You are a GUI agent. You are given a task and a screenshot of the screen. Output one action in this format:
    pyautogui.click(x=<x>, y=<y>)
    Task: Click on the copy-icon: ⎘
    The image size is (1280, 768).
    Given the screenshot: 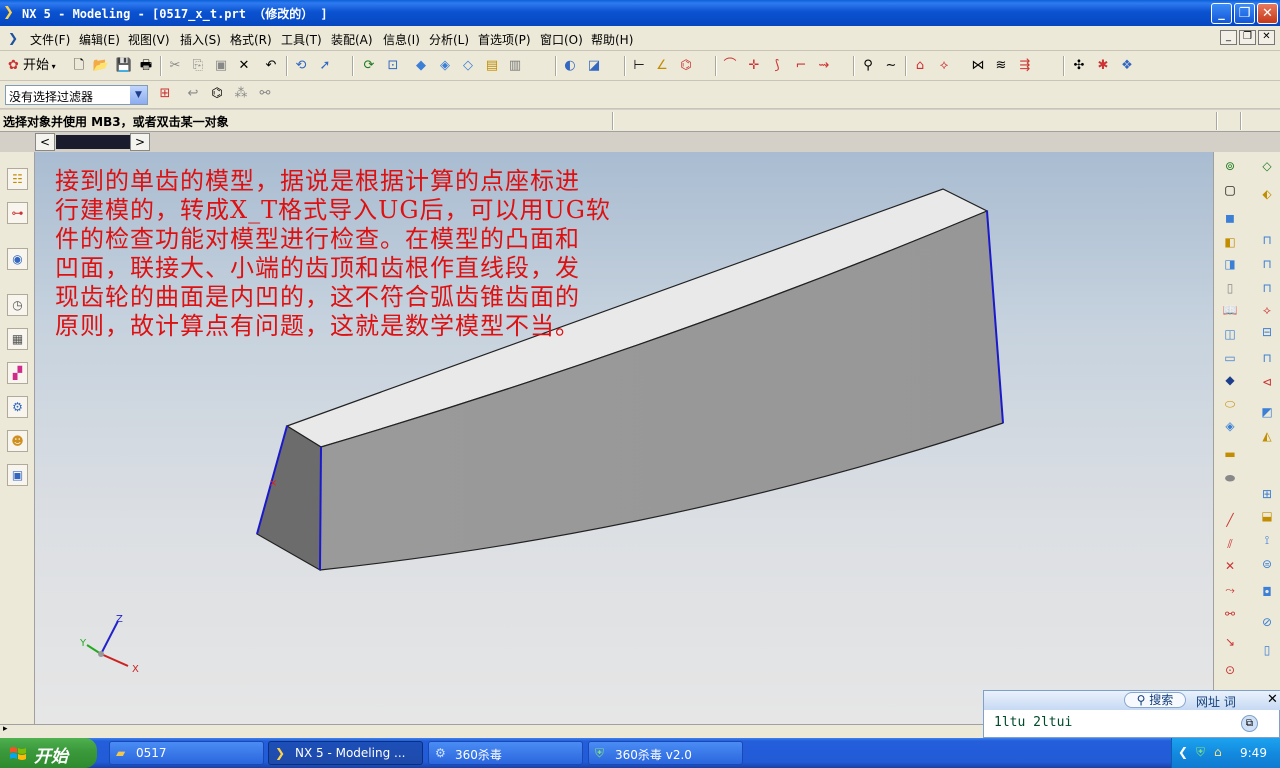 What is the action you would take?
    pyautogui.click(x=198, y=66)
    